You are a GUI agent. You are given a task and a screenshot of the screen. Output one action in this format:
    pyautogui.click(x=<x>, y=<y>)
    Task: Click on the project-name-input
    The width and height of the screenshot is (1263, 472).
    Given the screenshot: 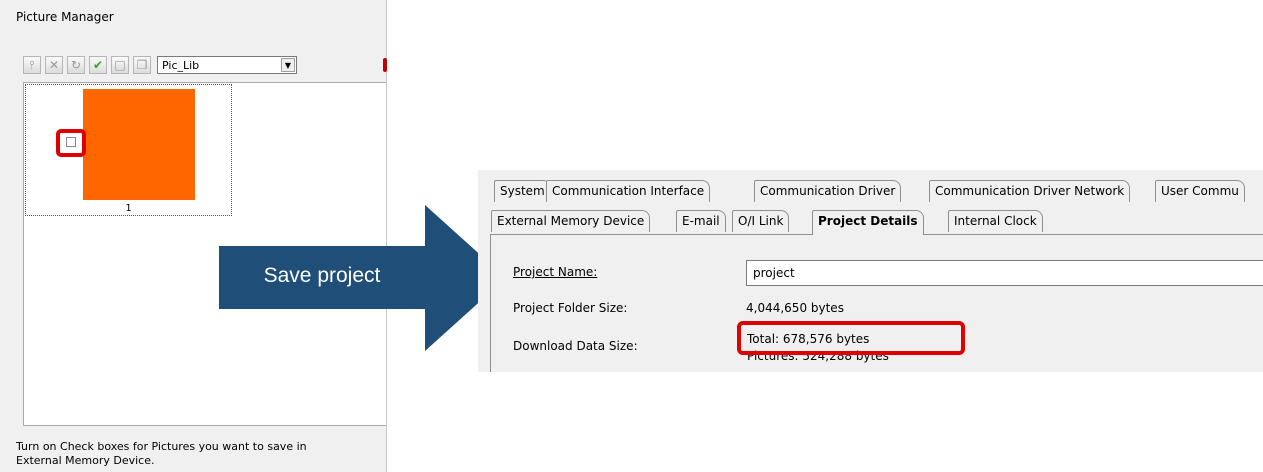 What is the action you would take?
    pyautogui.click(x=1004, y=273)
    